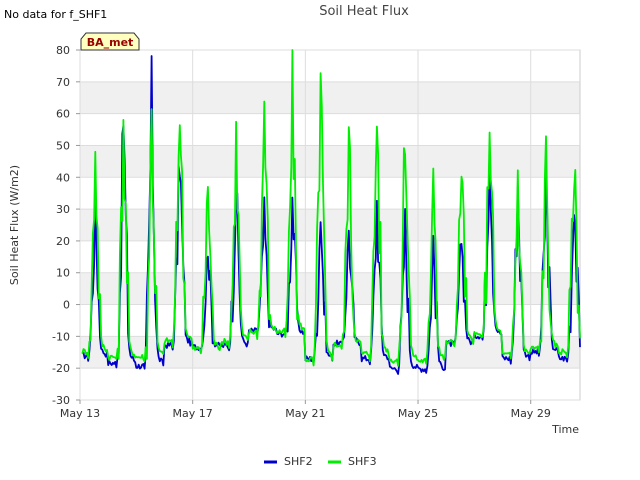 Image resolution: width=640 pixels, height=480 pixels. I want to click on y-tick-label: -10, so click(61, 336).